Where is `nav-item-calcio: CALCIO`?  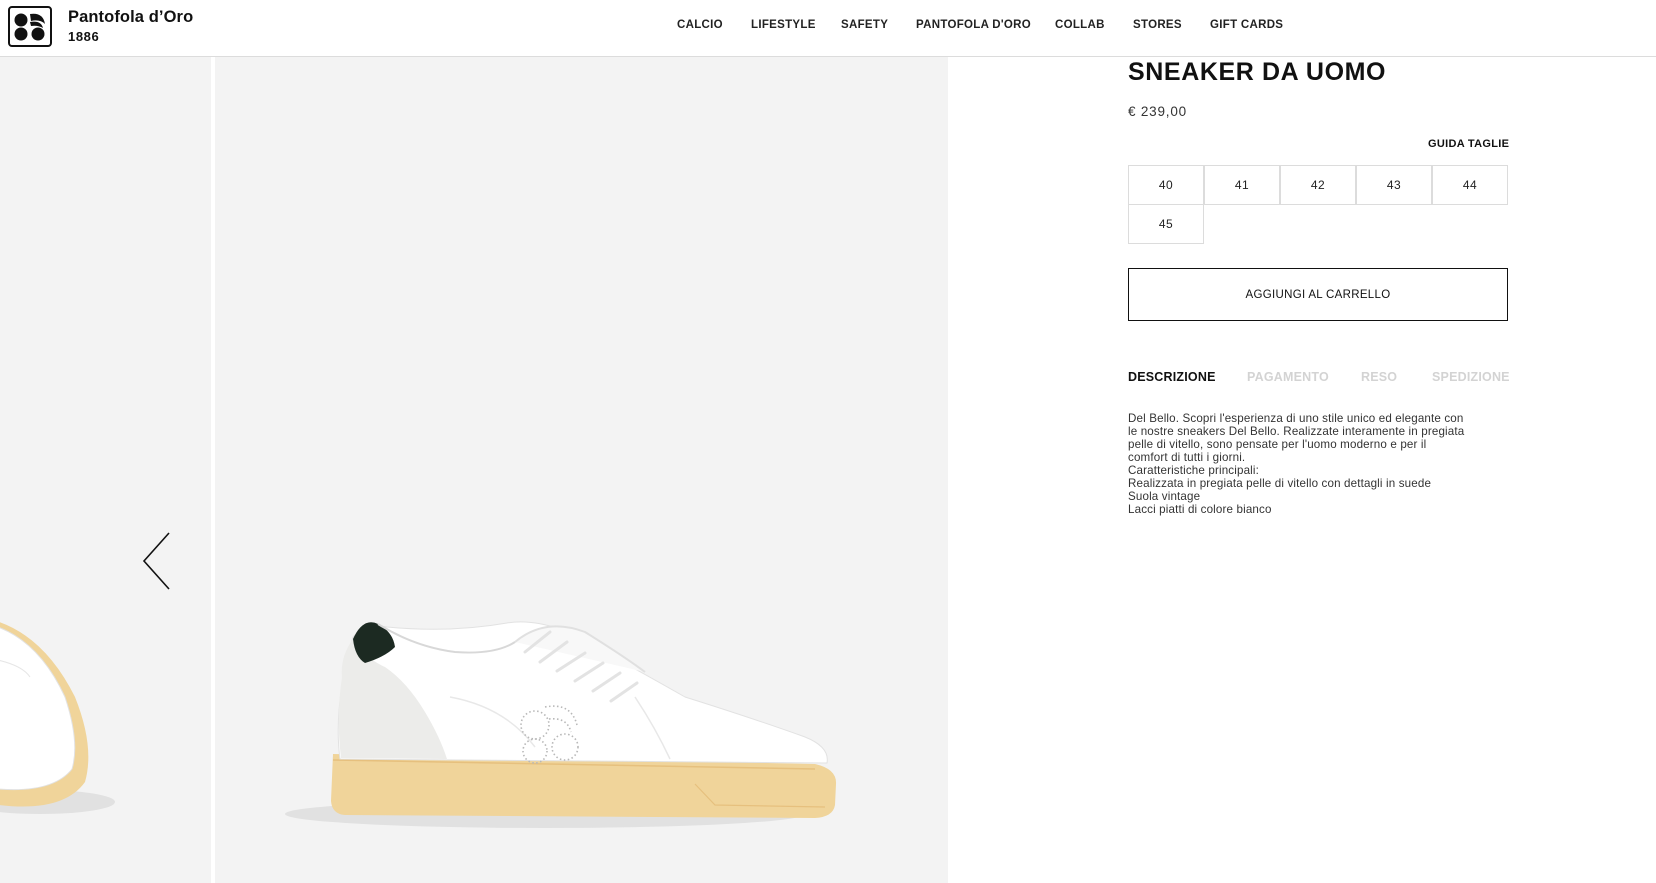
nav-item-calcio: CALCIO is located at coordinates (700, 25).